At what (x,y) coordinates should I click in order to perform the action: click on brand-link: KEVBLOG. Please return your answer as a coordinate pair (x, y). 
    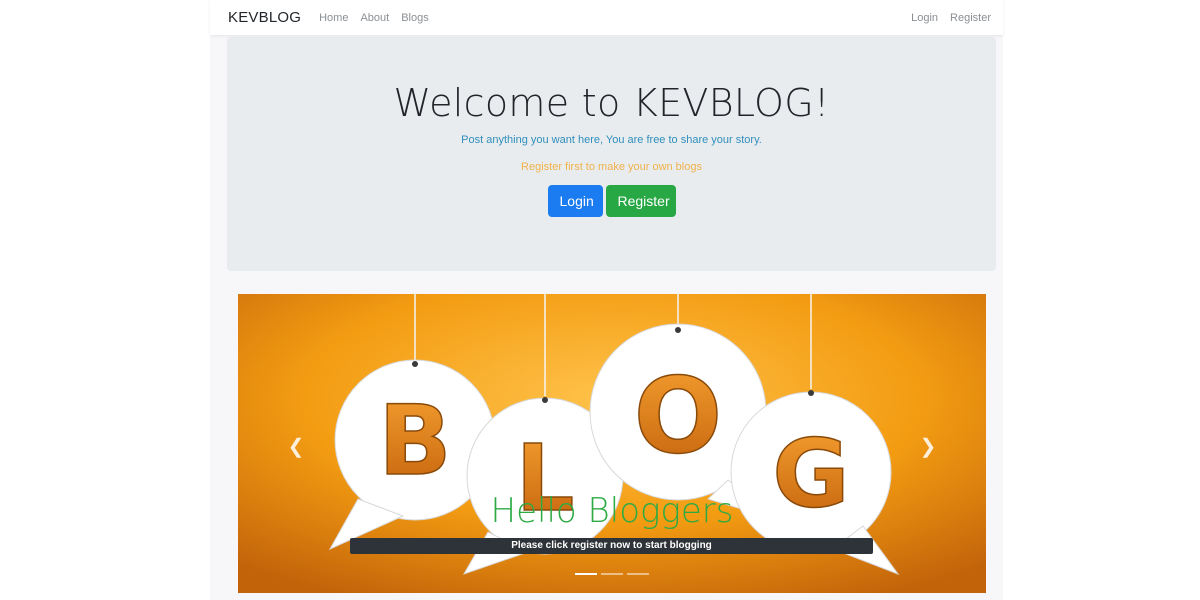
    Looking at the image, I should click on (264, 17).